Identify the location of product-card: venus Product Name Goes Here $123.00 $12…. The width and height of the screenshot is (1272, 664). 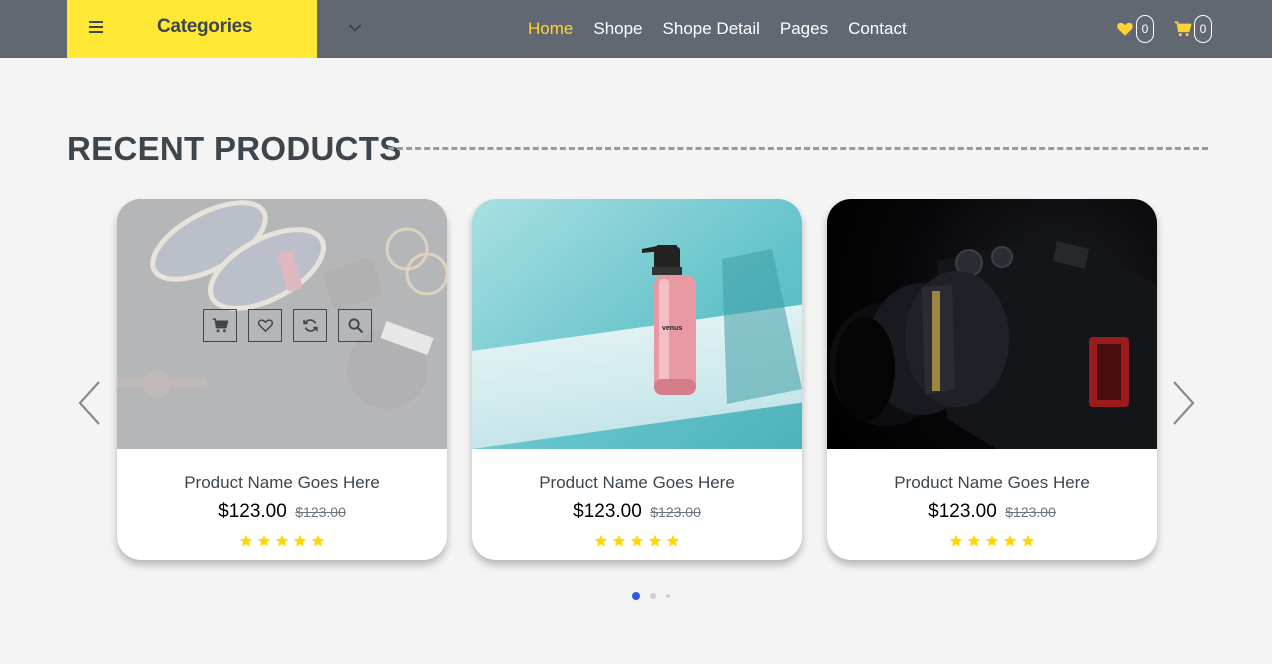
(637, 379).